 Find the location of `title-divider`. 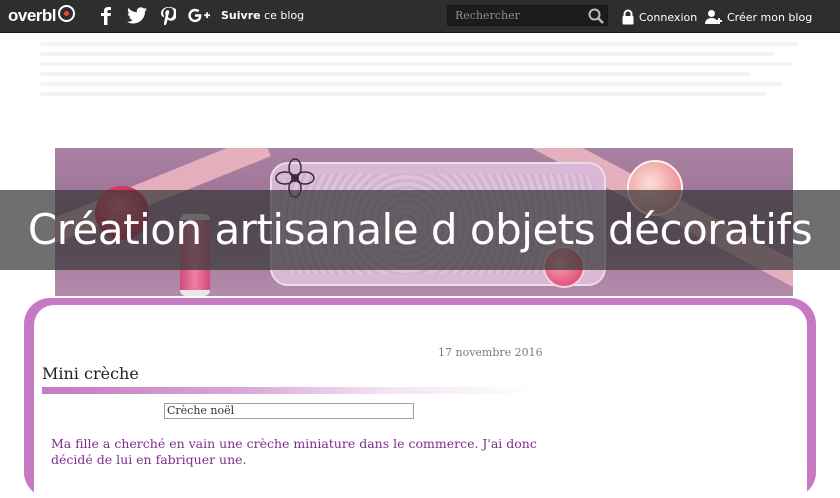

title-divider is located at coordinates (289, 390).